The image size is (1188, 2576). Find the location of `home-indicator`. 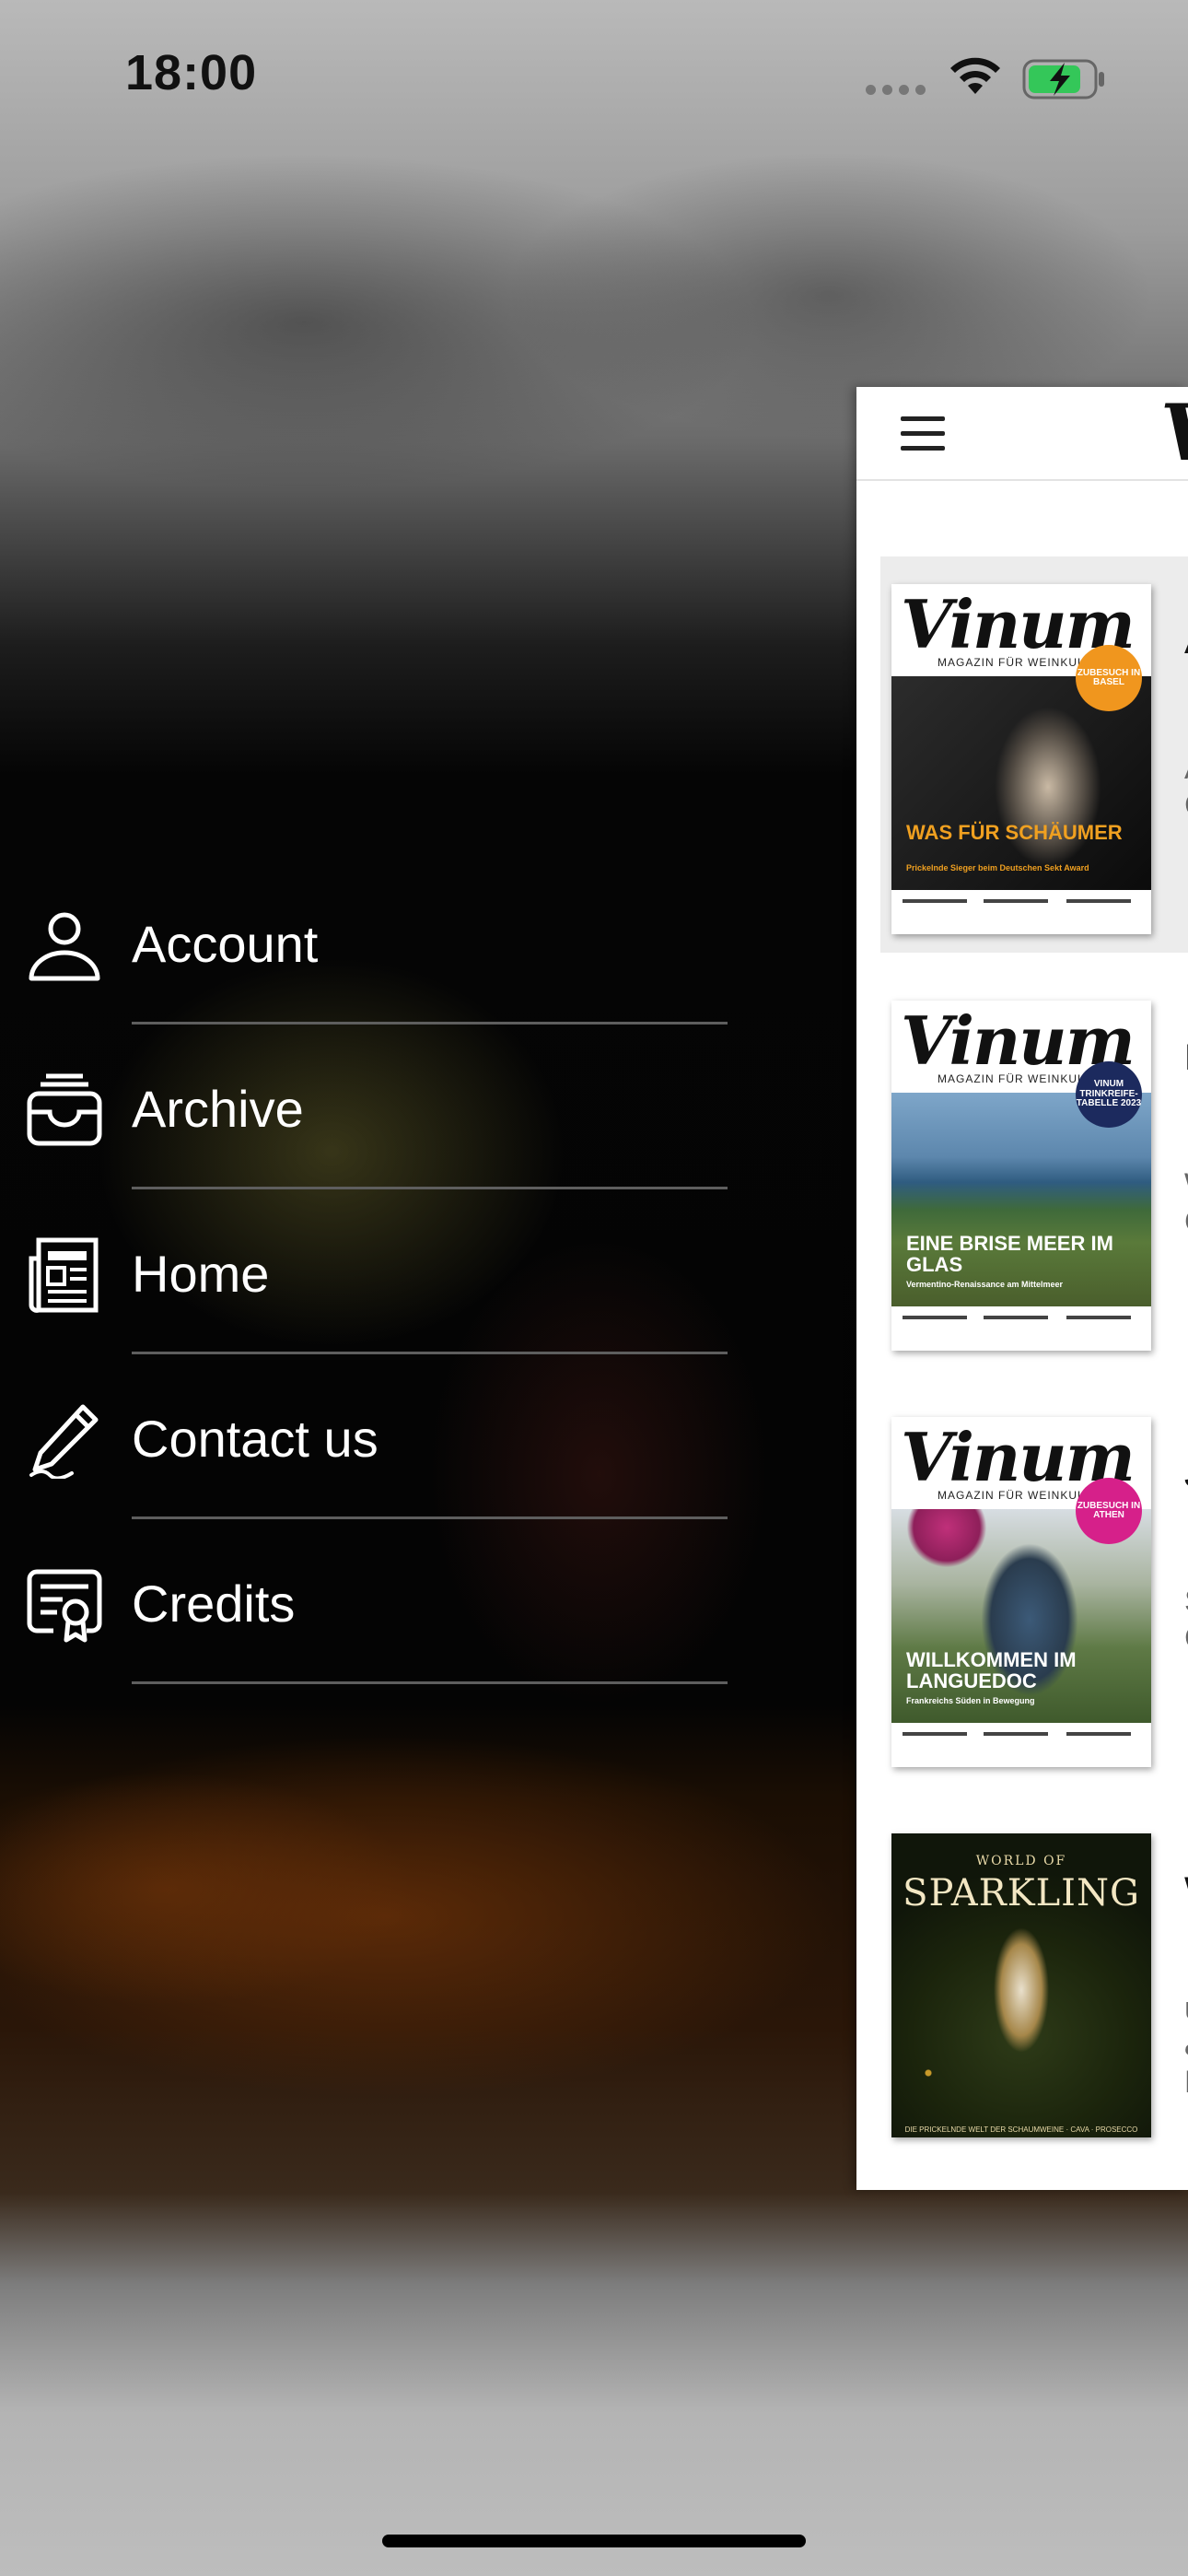

home-indicator is located at coordinates (594, 2541).